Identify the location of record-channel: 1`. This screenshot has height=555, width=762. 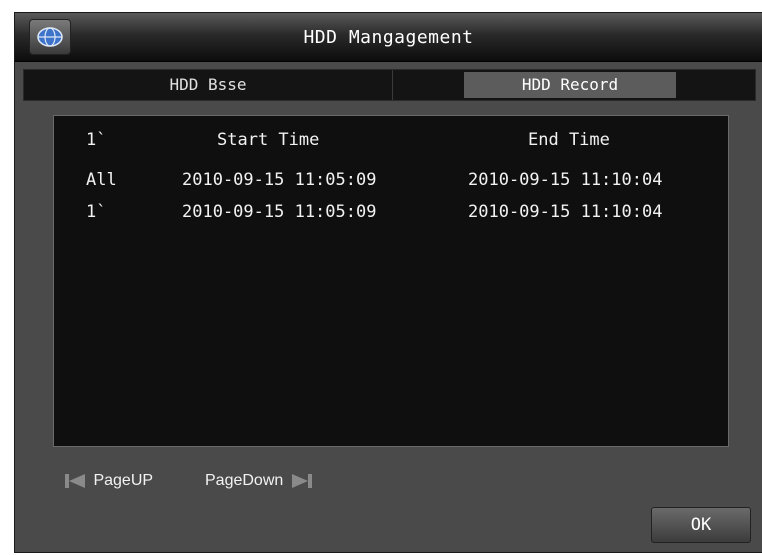
(96, 212).